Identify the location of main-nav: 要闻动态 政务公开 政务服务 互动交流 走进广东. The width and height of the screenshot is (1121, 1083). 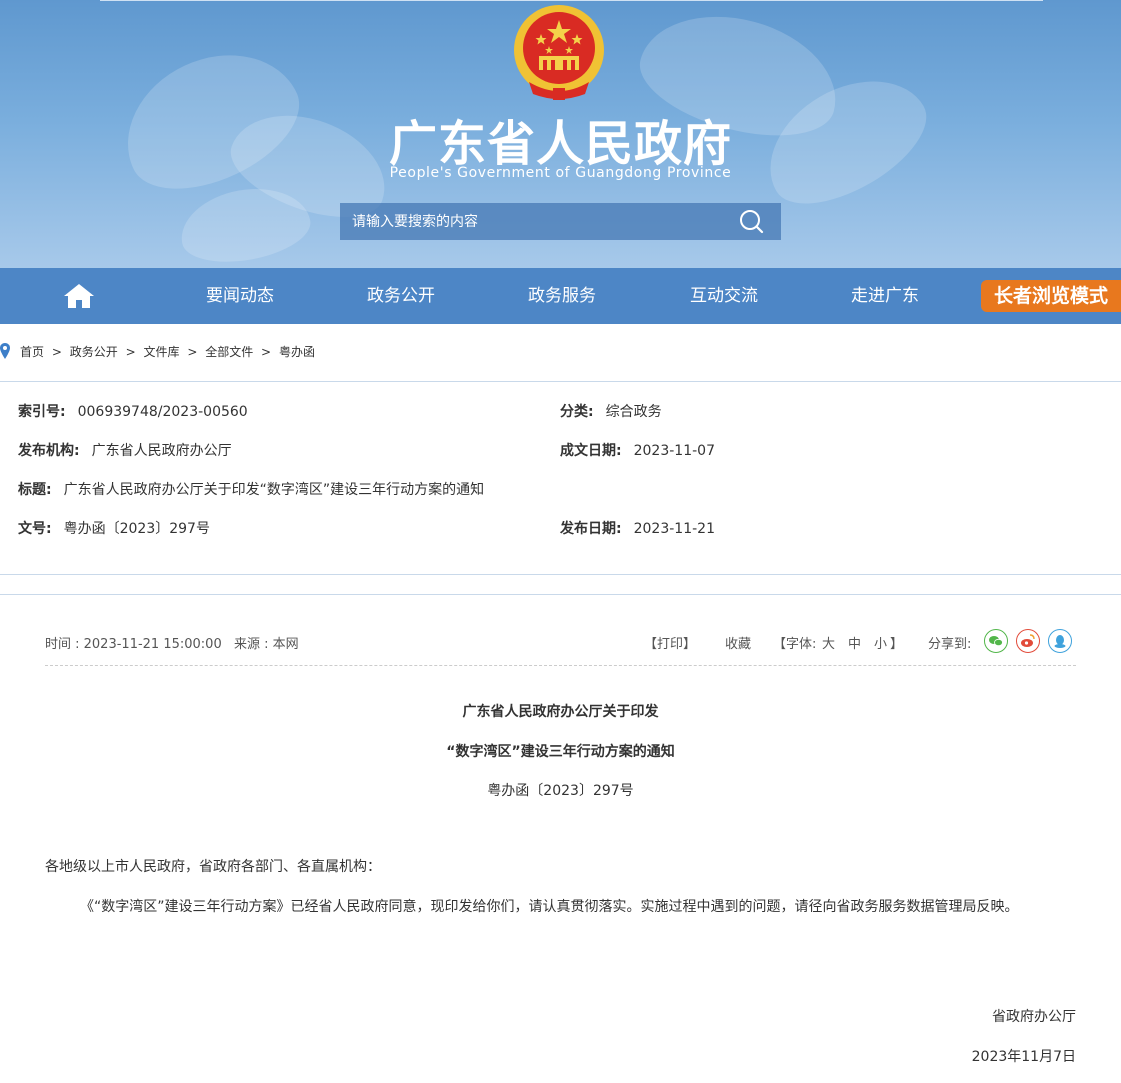
(560, 296).